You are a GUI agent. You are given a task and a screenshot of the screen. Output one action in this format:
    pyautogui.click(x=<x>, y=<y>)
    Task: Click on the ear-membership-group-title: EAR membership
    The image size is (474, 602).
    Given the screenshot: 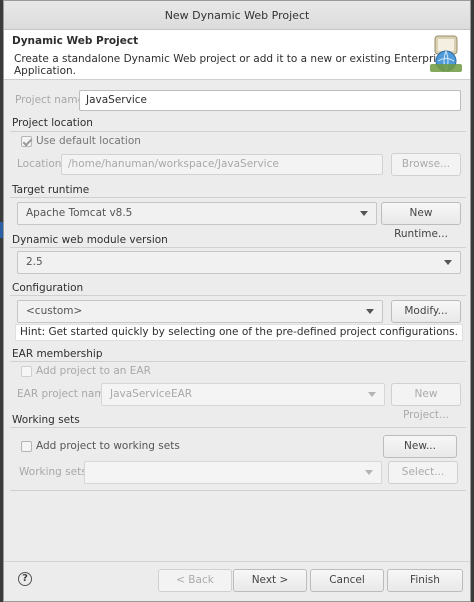 What is the action you would take?
    pyautogui.click(x=57, y=354)
    